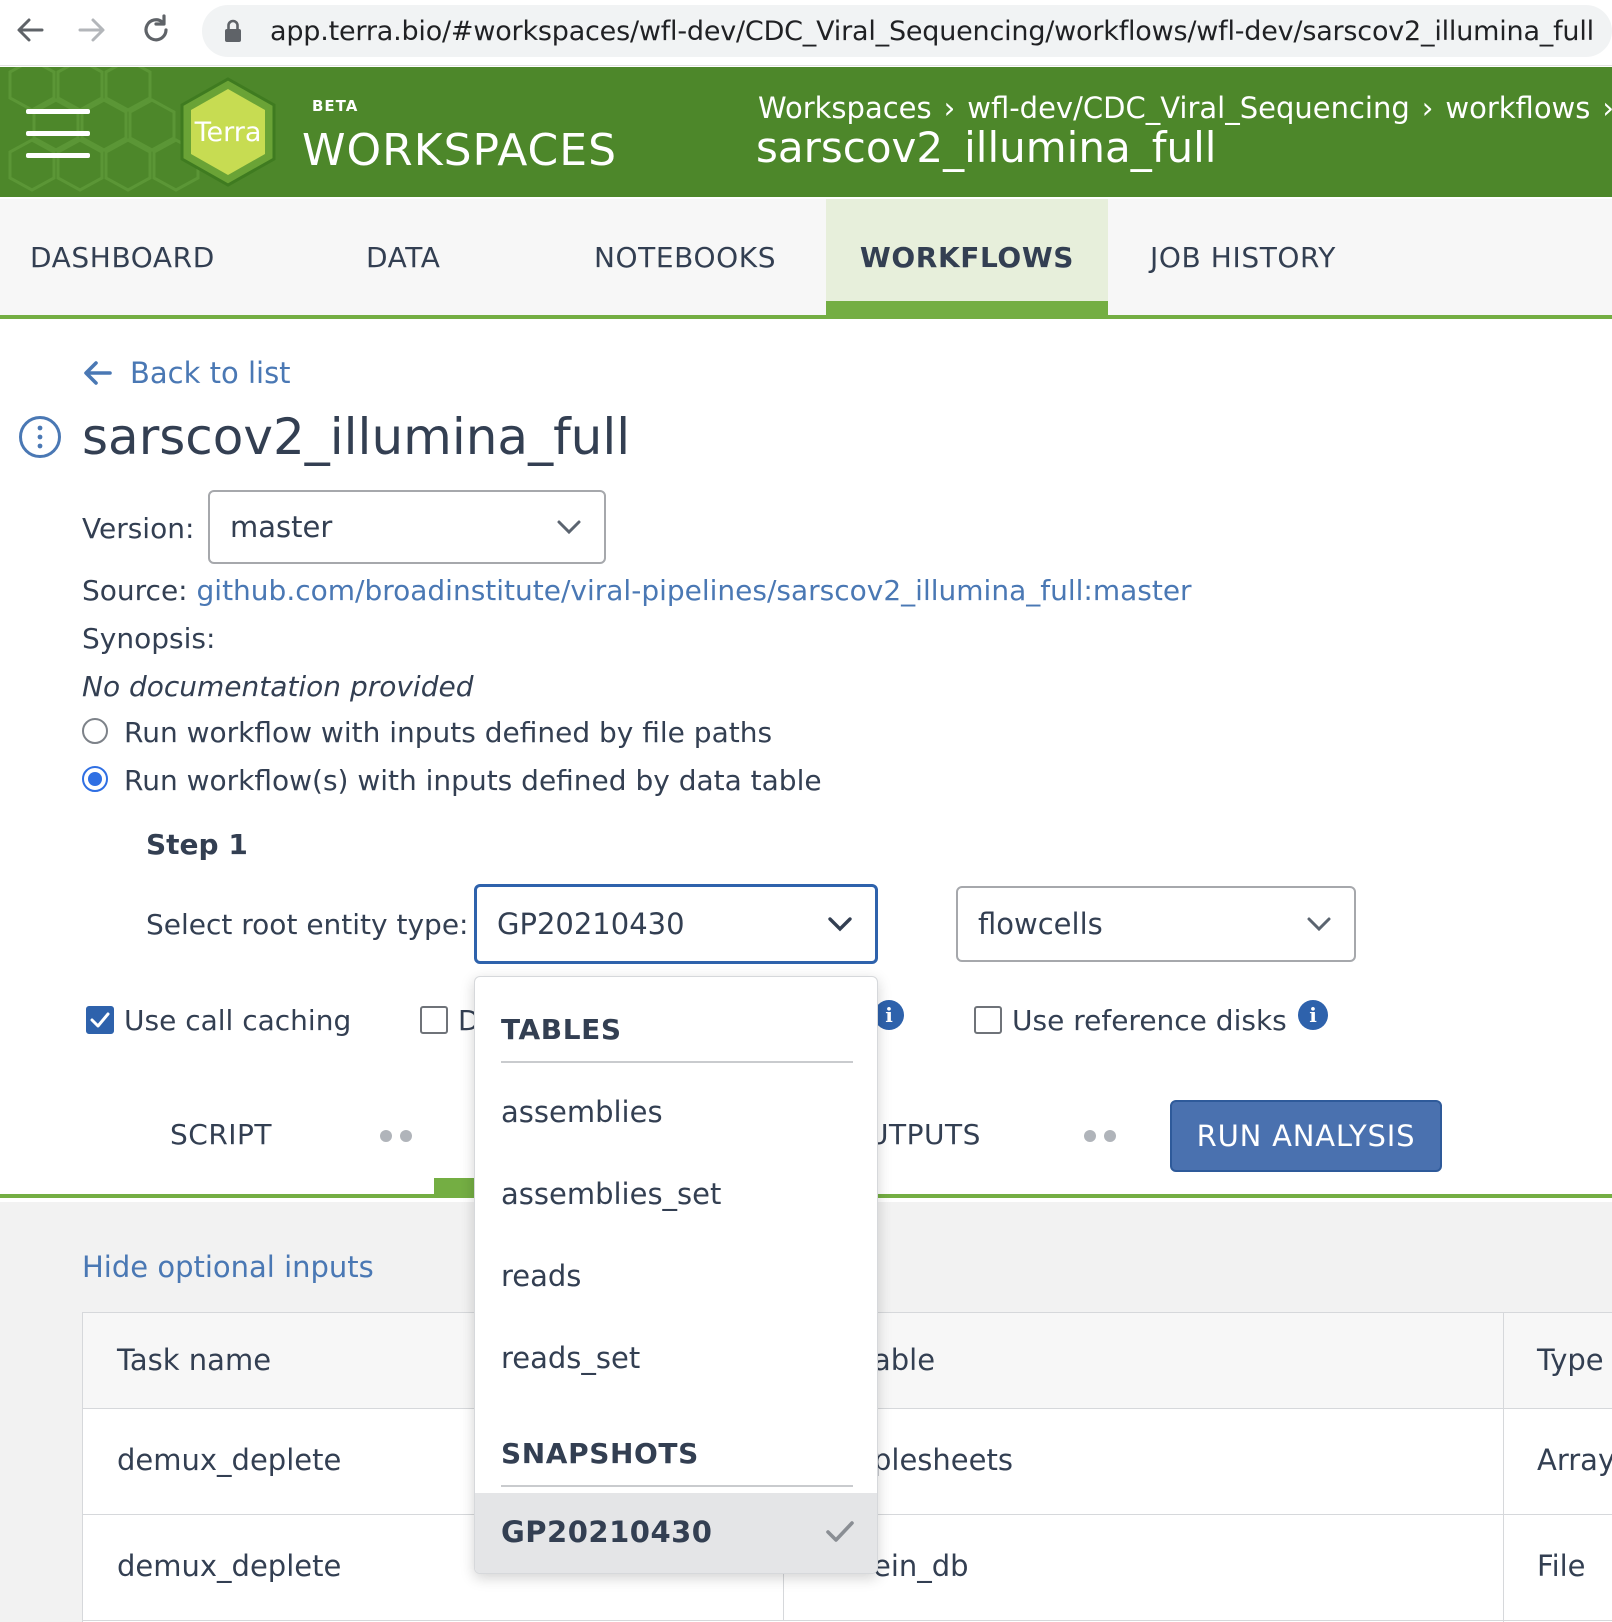 The width and height of the screenshot is (1612, 1622). I want to click on radio-data-table, so click(95, 779).